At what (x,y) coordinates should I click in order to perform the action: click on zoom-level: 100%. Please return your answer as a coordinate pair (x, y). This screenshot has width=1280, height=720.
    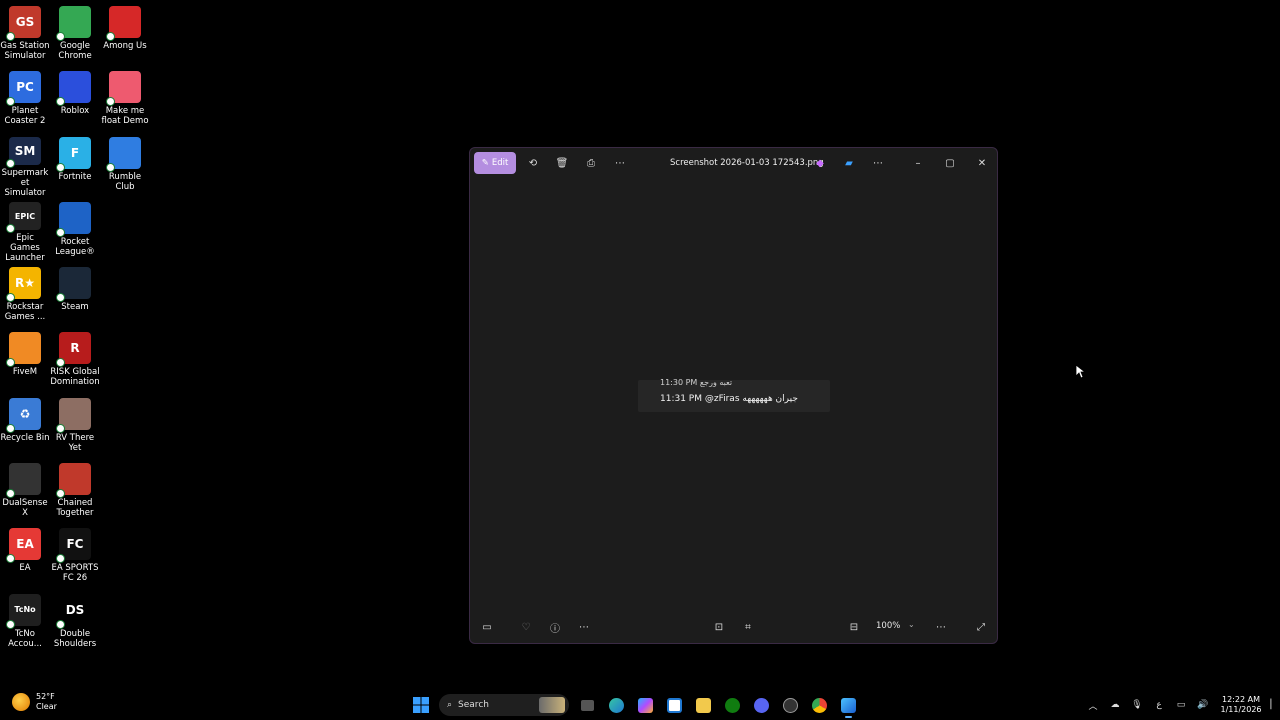
    Looking at the image, I should click on (888, 626).